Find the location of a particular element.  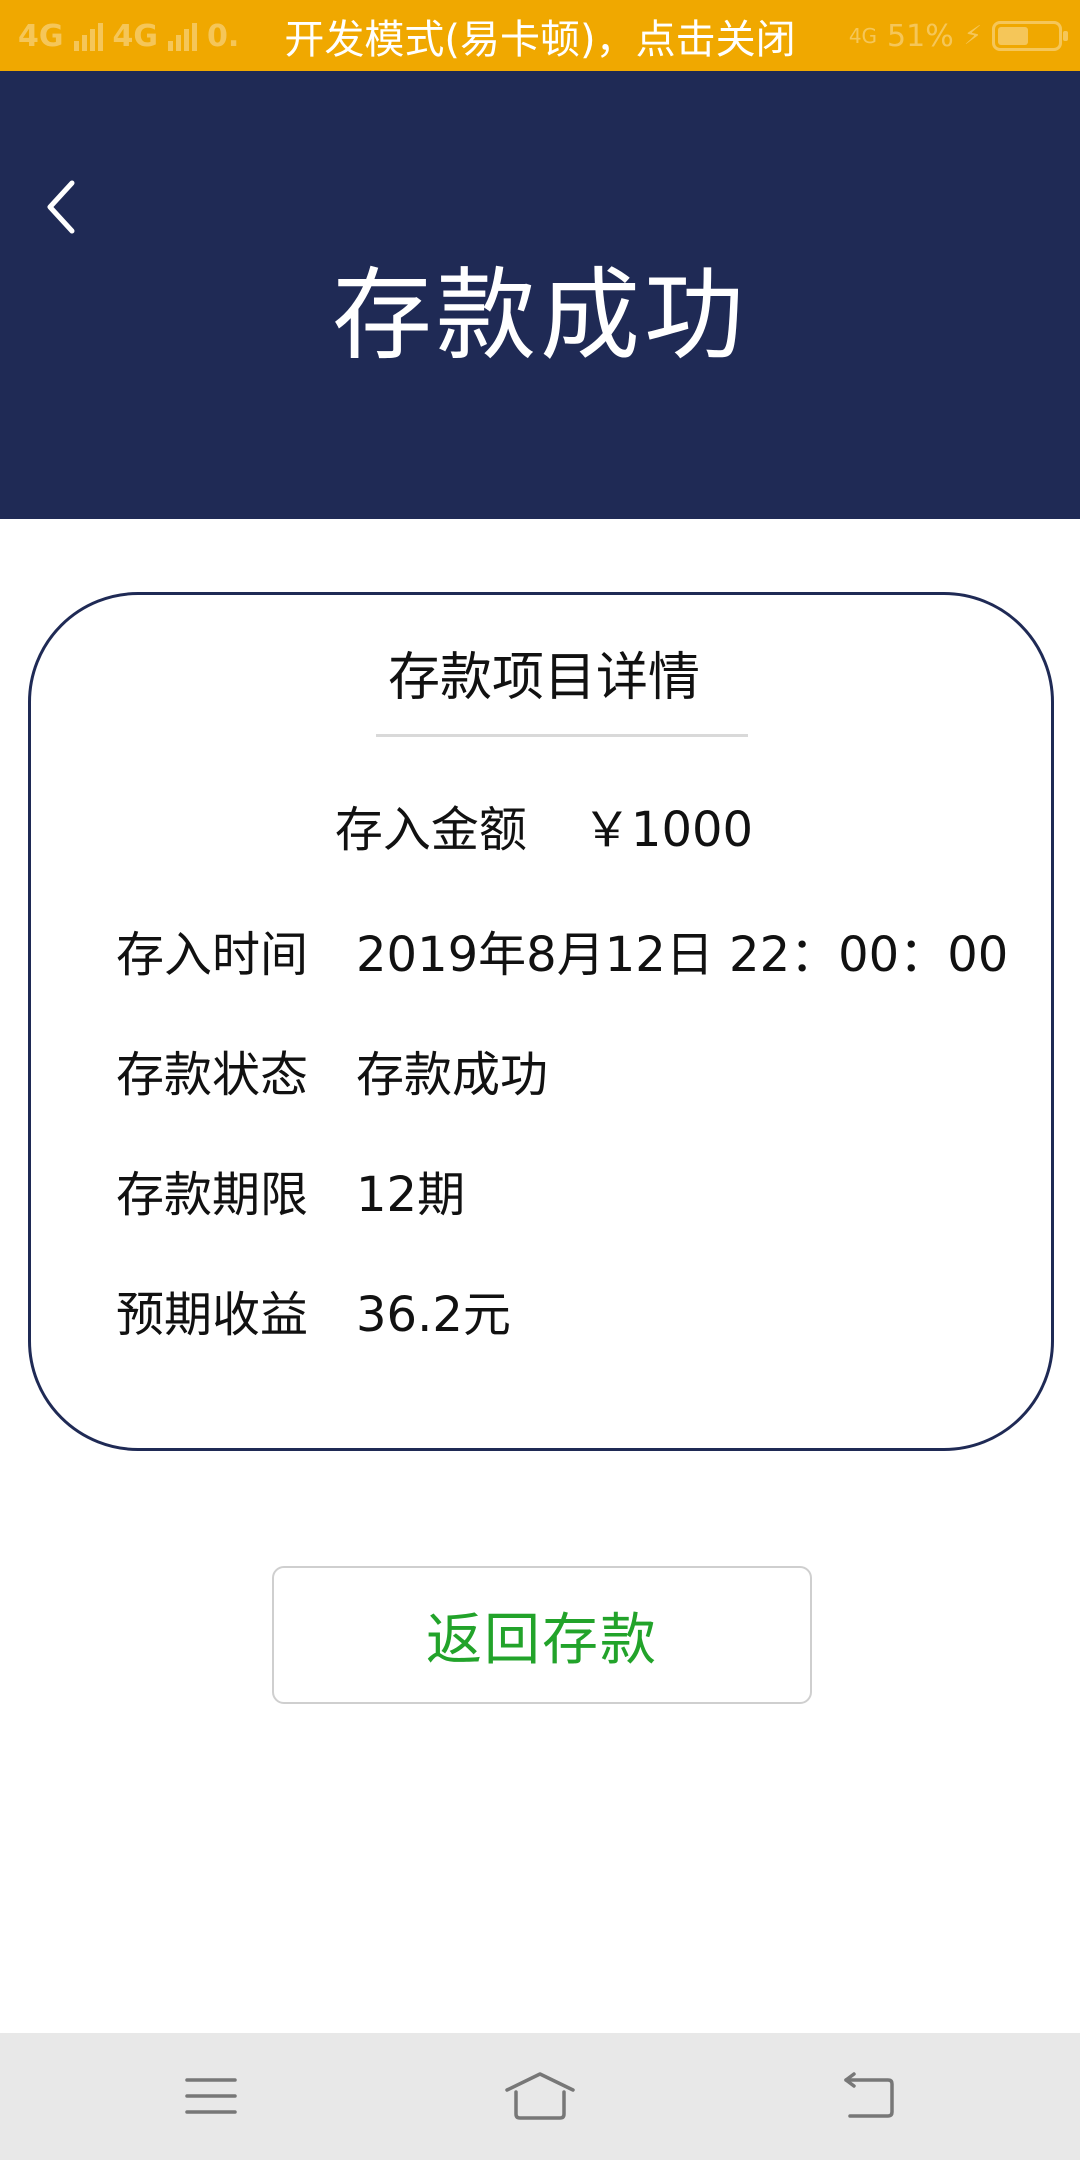

home-icon is located at coordinates (540, 2096).